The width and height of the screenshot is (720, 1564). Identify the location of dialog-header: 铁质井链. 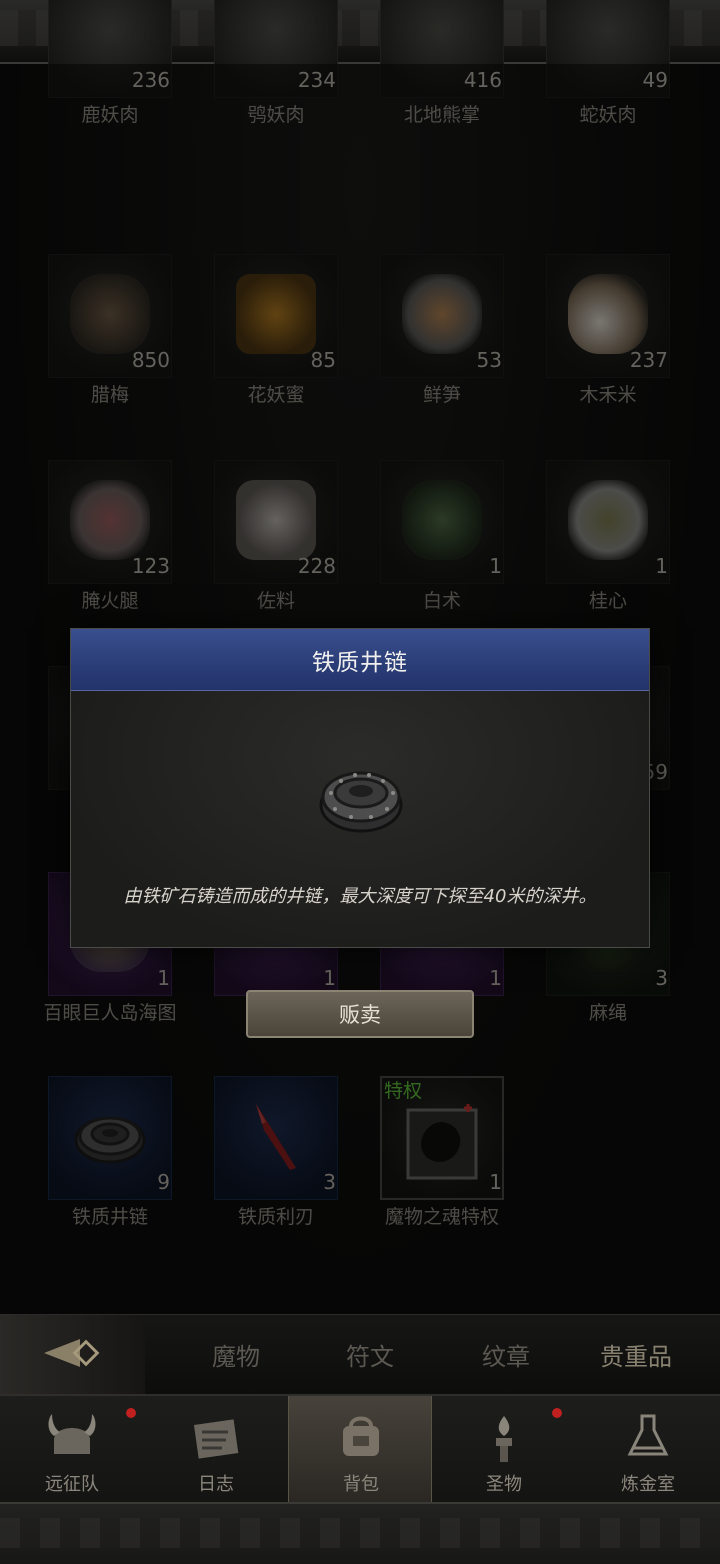
(360, 660).